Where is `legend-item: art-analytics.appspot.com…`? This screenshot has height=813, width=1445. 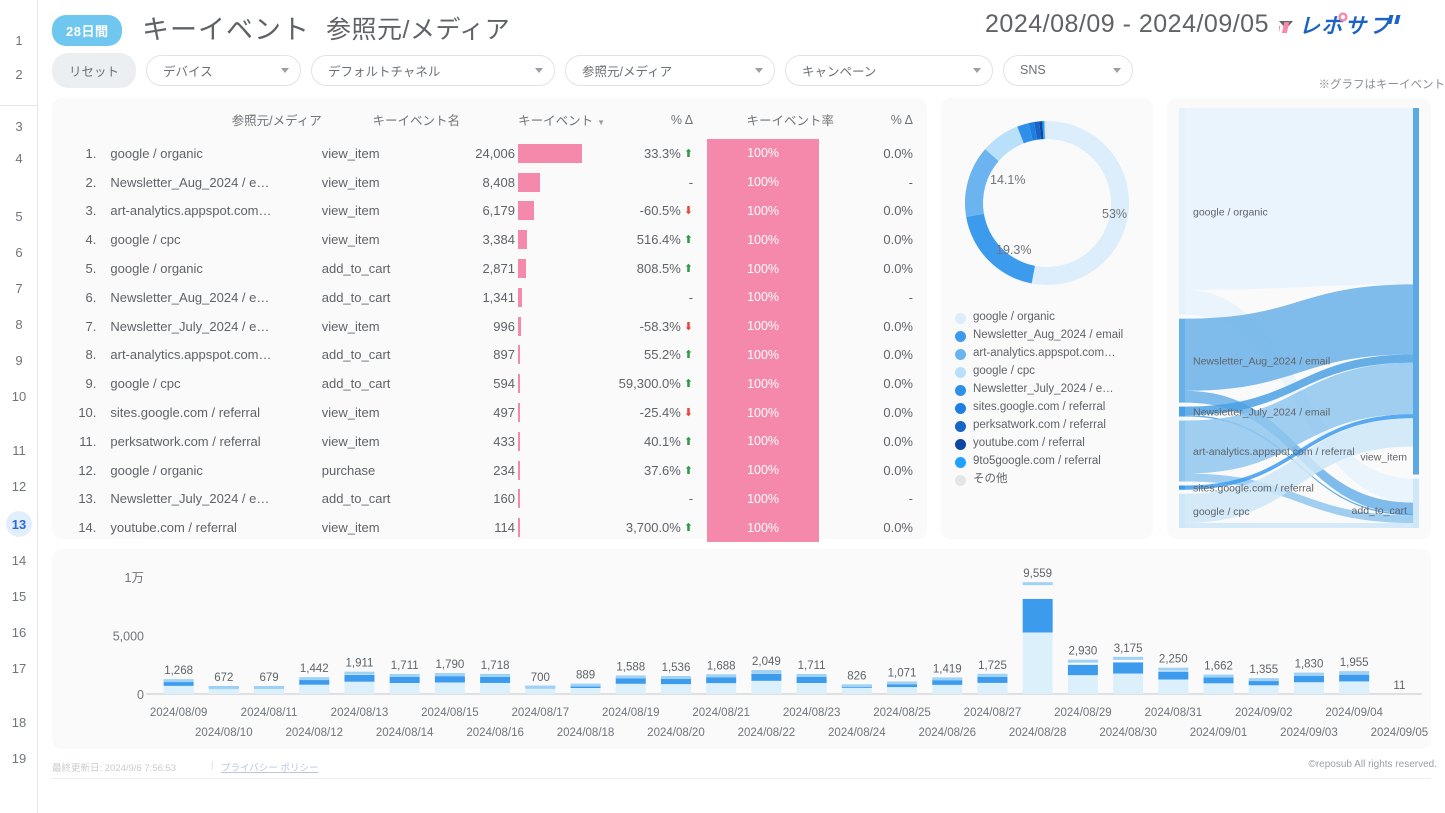 legend-item: art-analytics.appspot.com… is located at coordinates (1051, 353).